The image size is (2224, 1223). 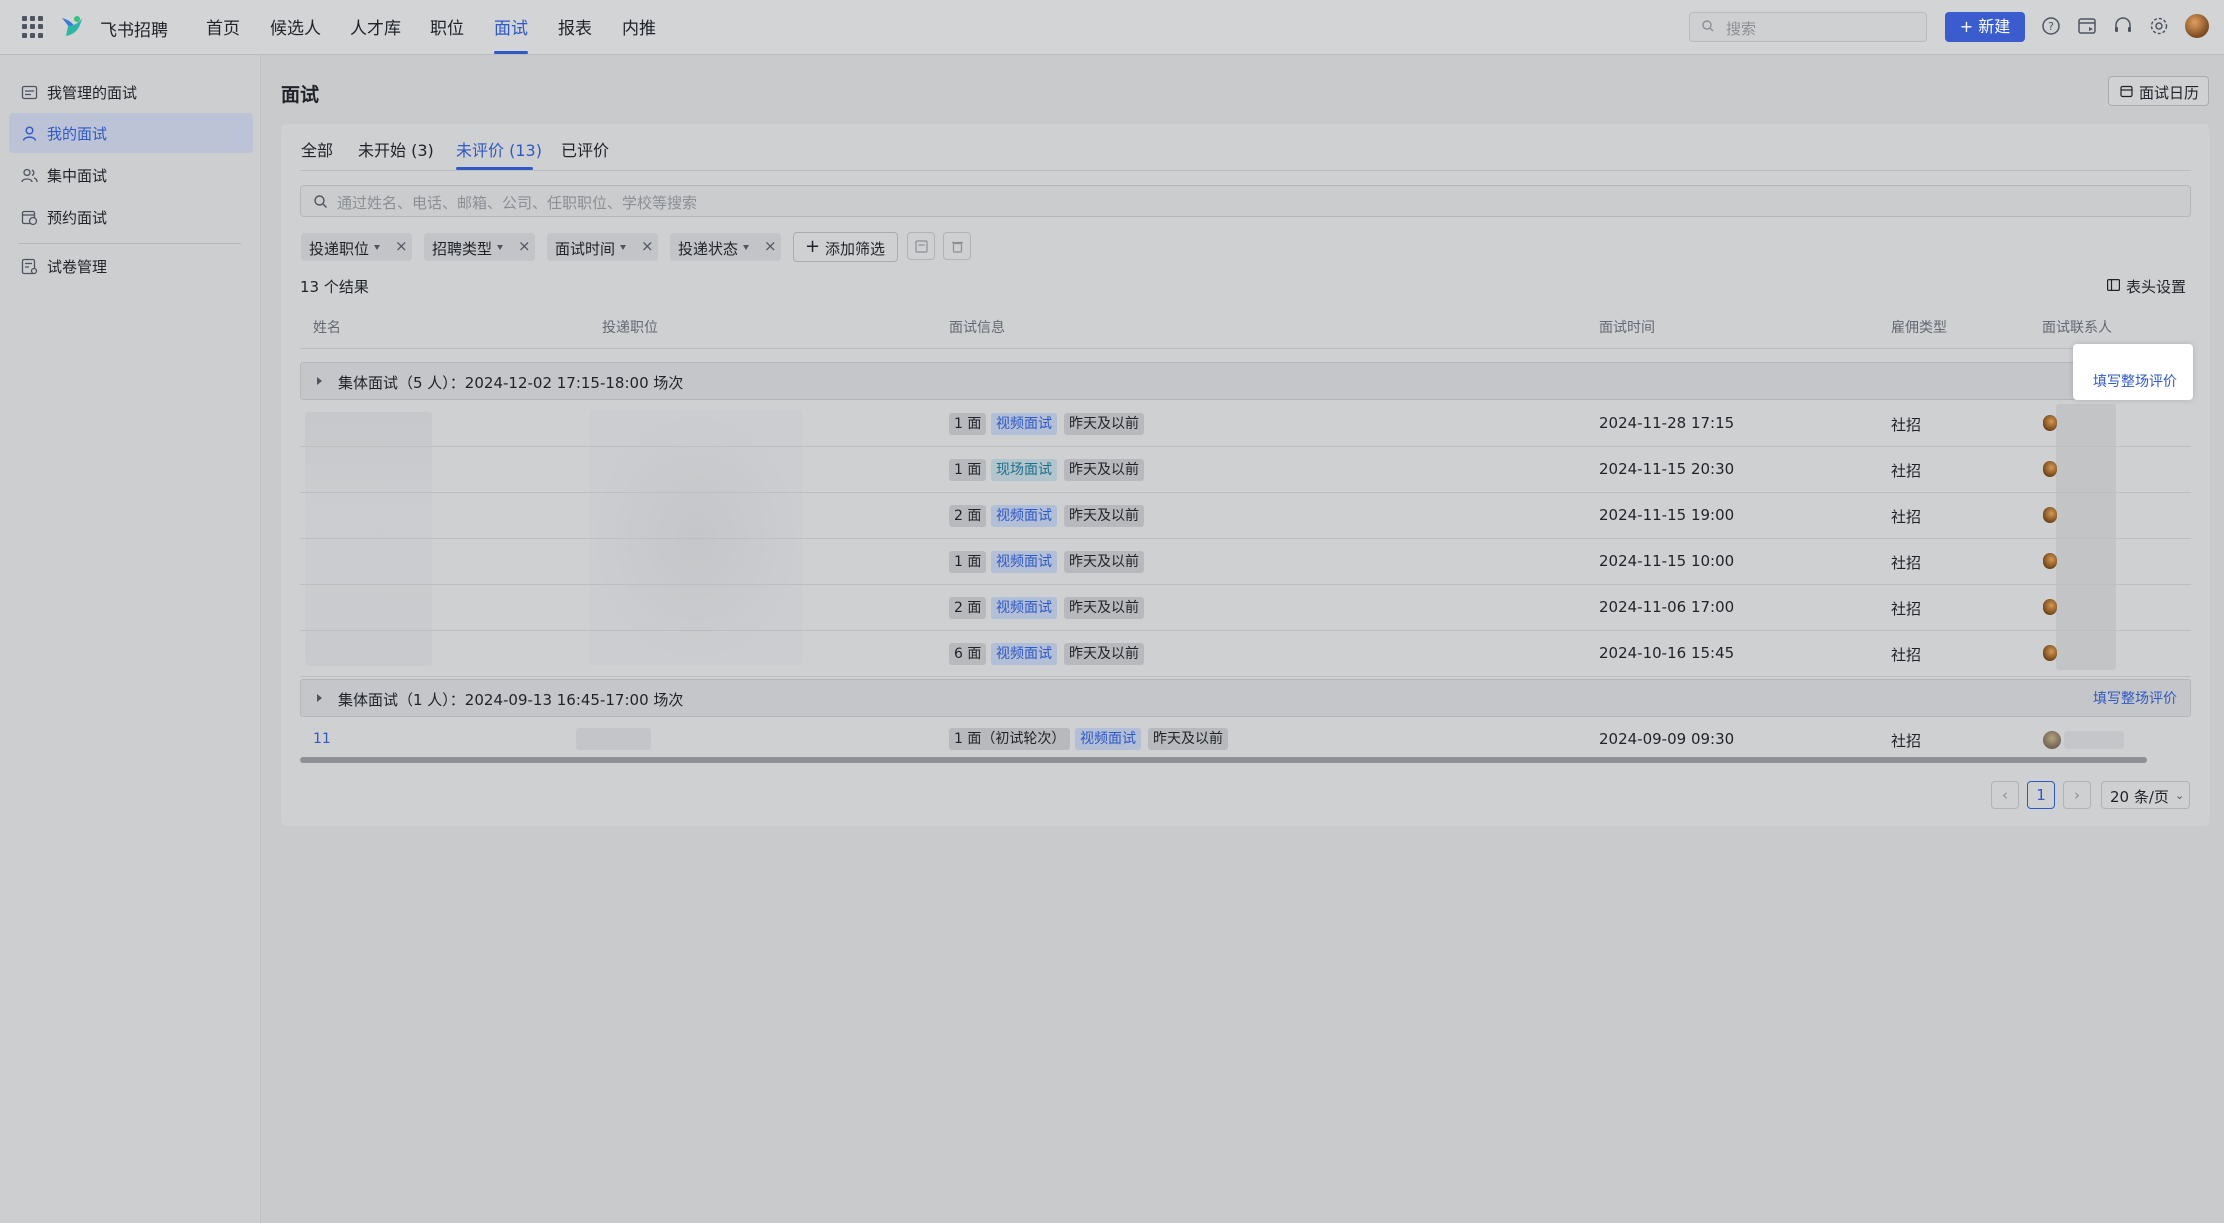 I want to click on interview-time: 2024-10-16 15:45, so click(x=1667, y=653).